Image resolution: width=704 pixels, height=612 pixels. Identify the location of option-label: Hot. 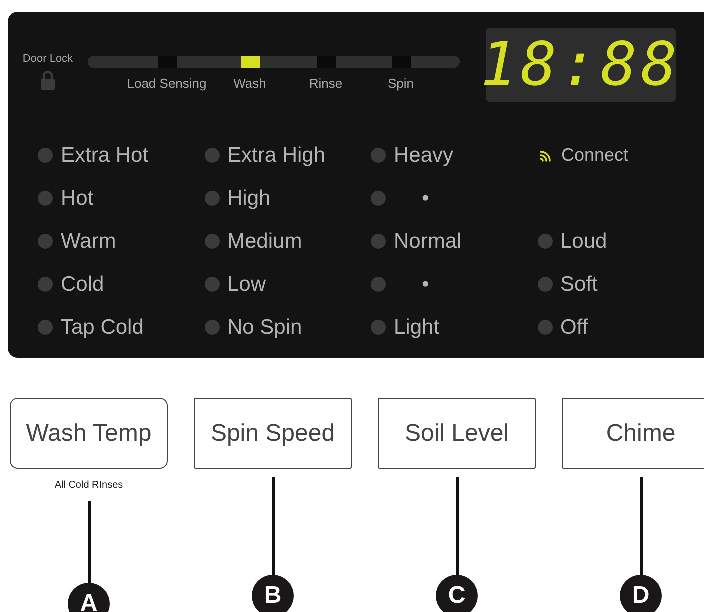
(77, 199).